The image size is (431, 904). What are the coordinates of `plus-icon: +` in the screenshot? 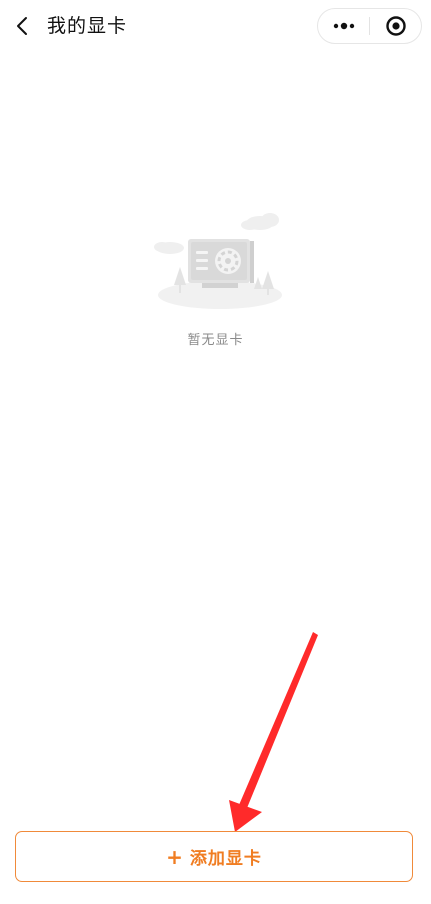 It's located at (175, 856).